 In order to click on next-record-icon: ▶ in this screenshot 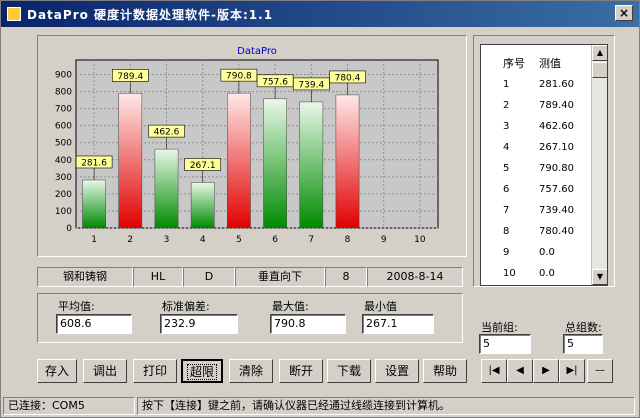, I will do `click(546, 371)`.